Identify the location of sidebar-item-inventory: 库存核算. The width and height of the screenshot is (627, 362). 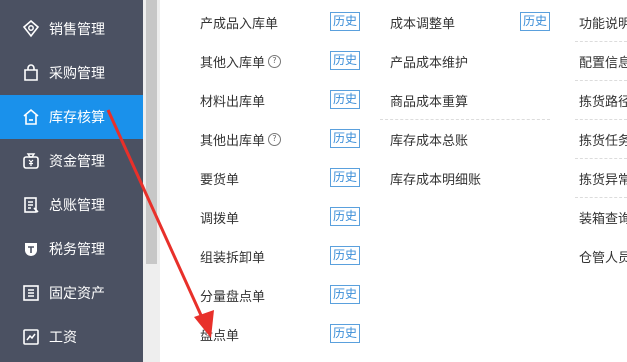
(71, 117).